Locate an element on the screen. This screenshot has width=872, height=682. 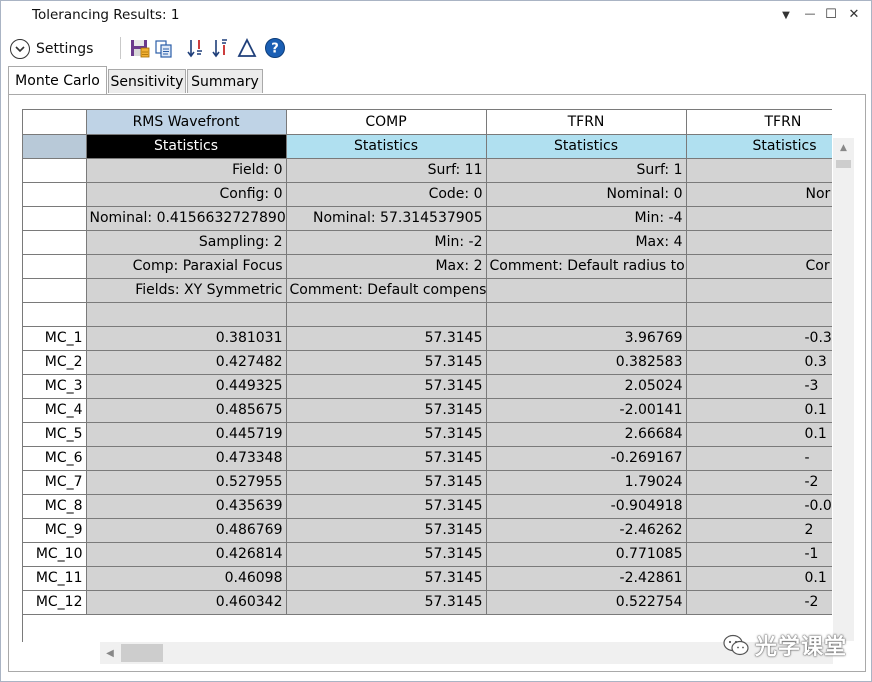
tab-sensitivity: Sensitivity is located at coordinates (147, 81).